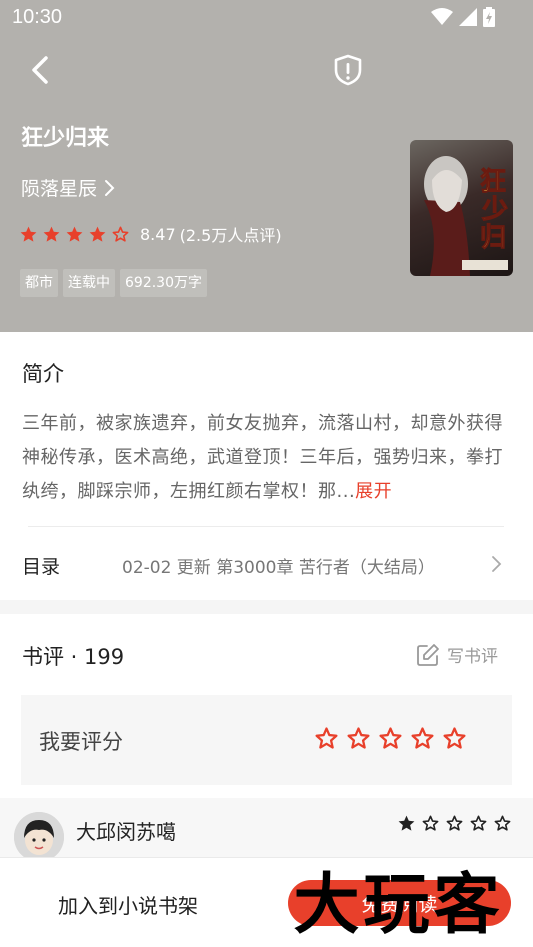 This screenshot has height=947, width=533. What do you see at coordinates (428, 654) in the screenshot?
I see `edit-icon` at bounding box center [428, 654].